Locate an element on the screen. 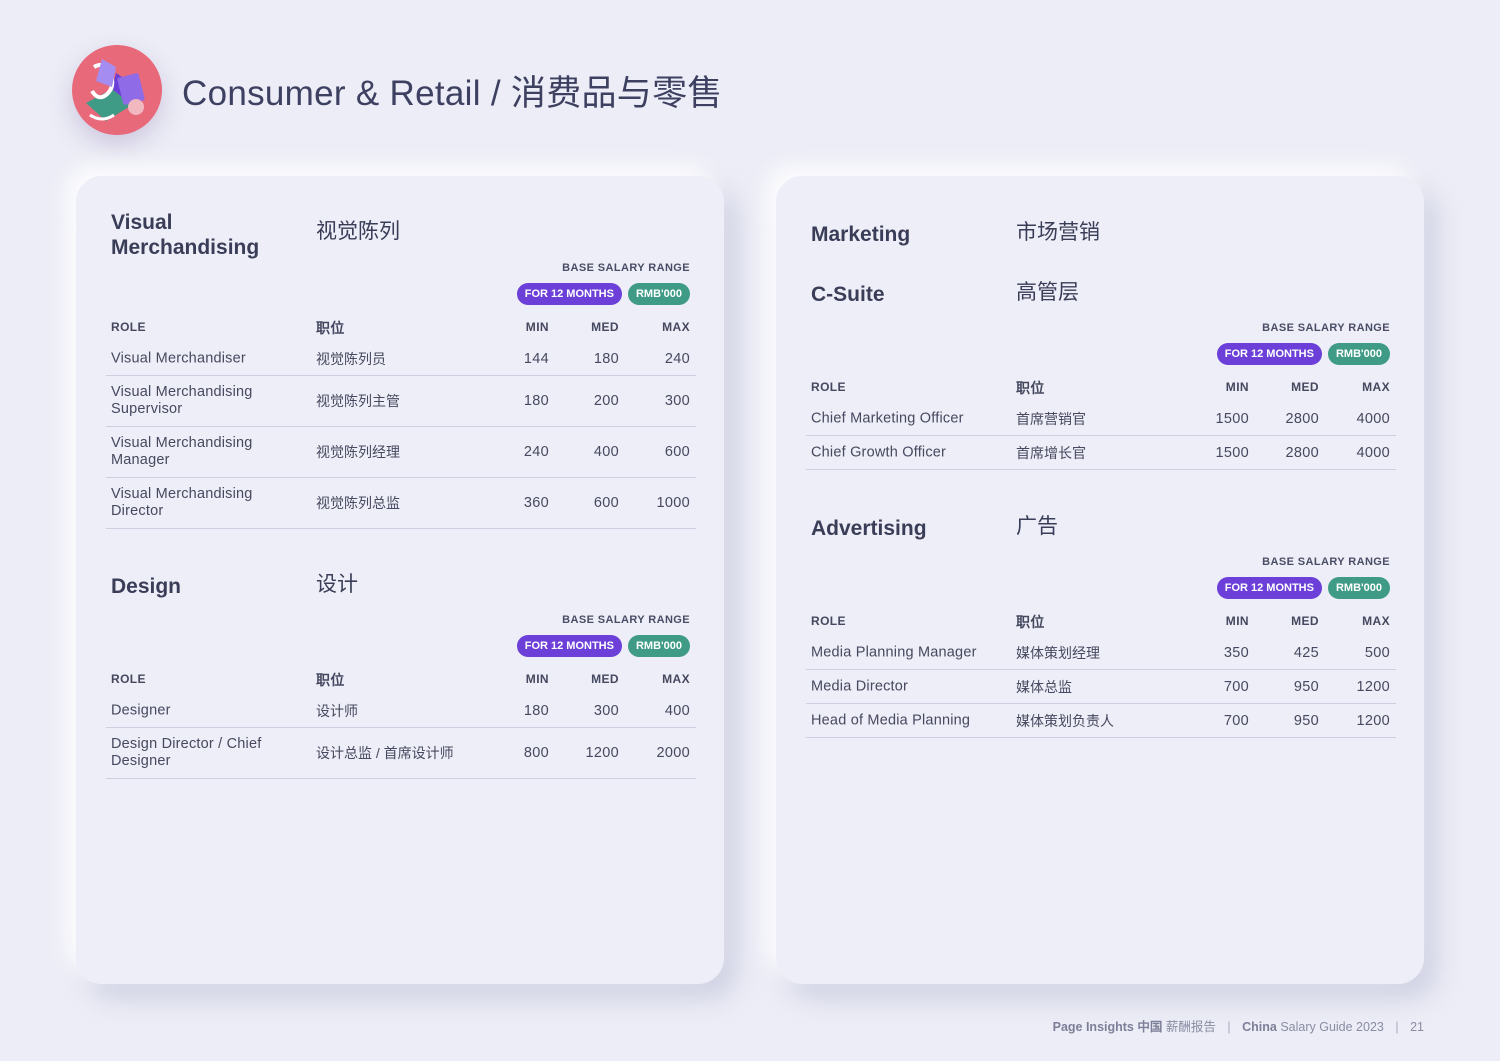 The width and height of the screenshot is (1500, 1061). role-name: Media Planning Manager is located at coordinates (894, 652).